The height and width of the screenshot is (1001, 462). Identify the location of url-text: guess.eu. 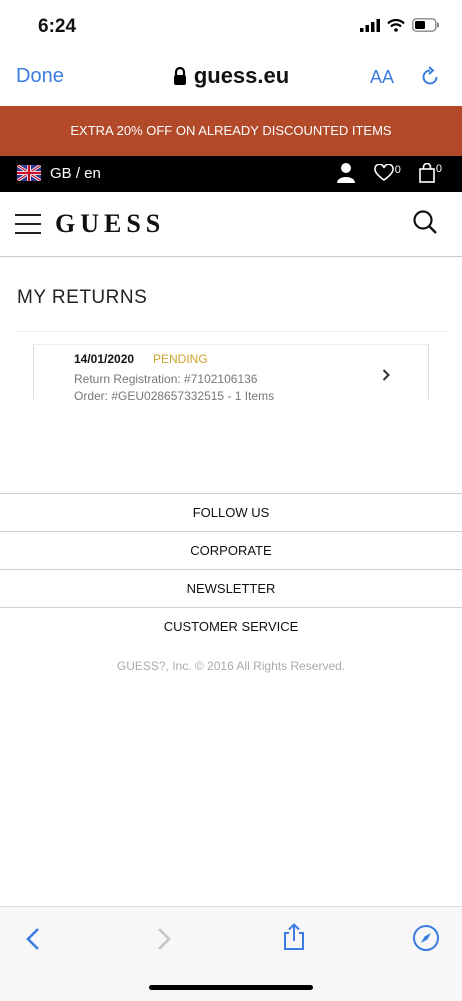
(241, 75).